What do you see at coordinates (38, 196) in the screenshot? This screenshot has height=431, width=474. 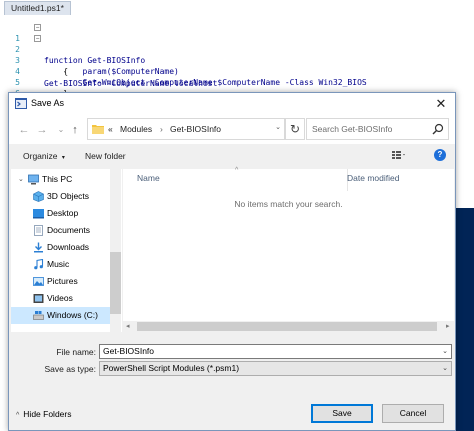 I see `3d-objects-icon` at bounding box center [38, 196].